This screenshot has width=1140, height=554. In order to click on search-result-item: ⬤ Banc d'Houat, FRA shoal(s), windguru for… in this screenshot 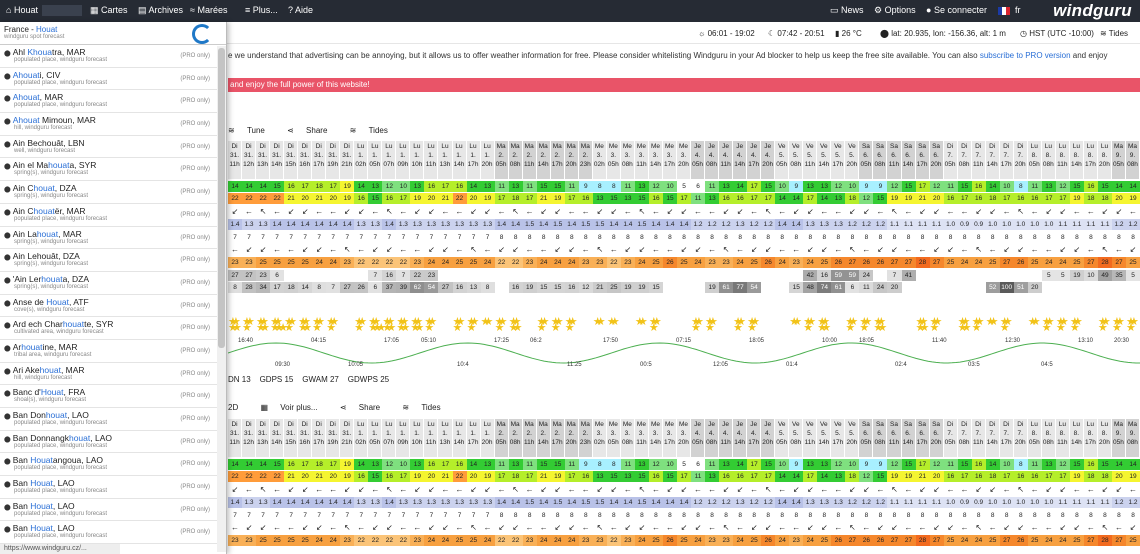, I will do `click(113, 396)`.